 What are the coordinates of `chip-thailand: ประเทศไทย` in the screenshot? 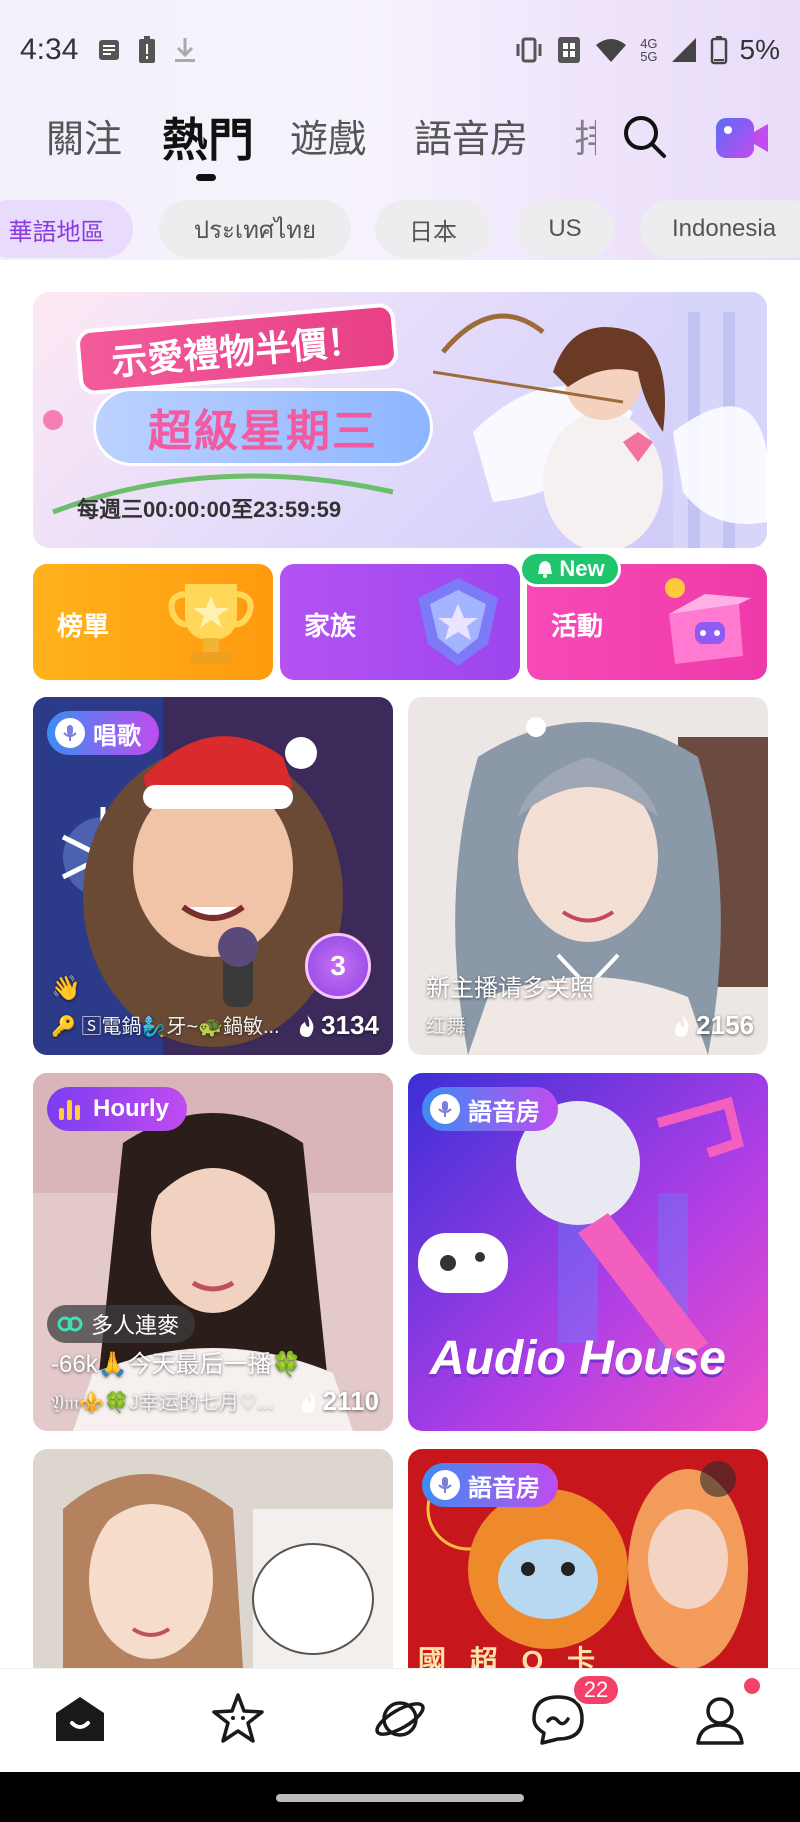 It's located at (255, 229).